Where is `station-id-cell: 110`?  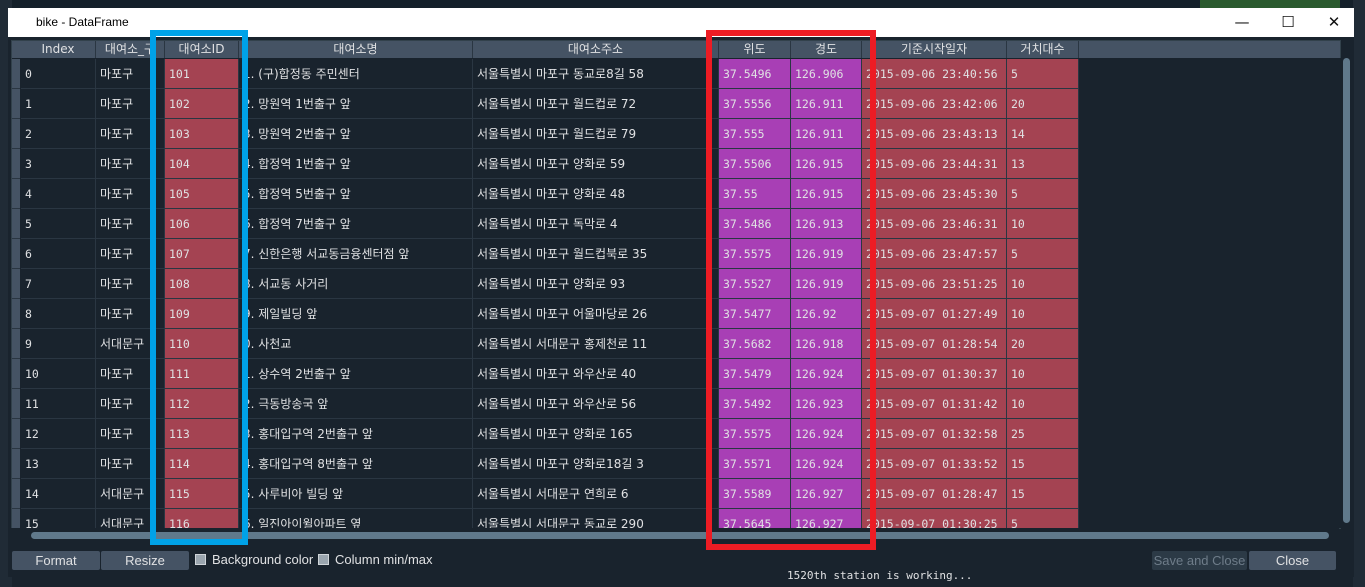 station-id-cell: 110 is located at coordinates (202, 344).